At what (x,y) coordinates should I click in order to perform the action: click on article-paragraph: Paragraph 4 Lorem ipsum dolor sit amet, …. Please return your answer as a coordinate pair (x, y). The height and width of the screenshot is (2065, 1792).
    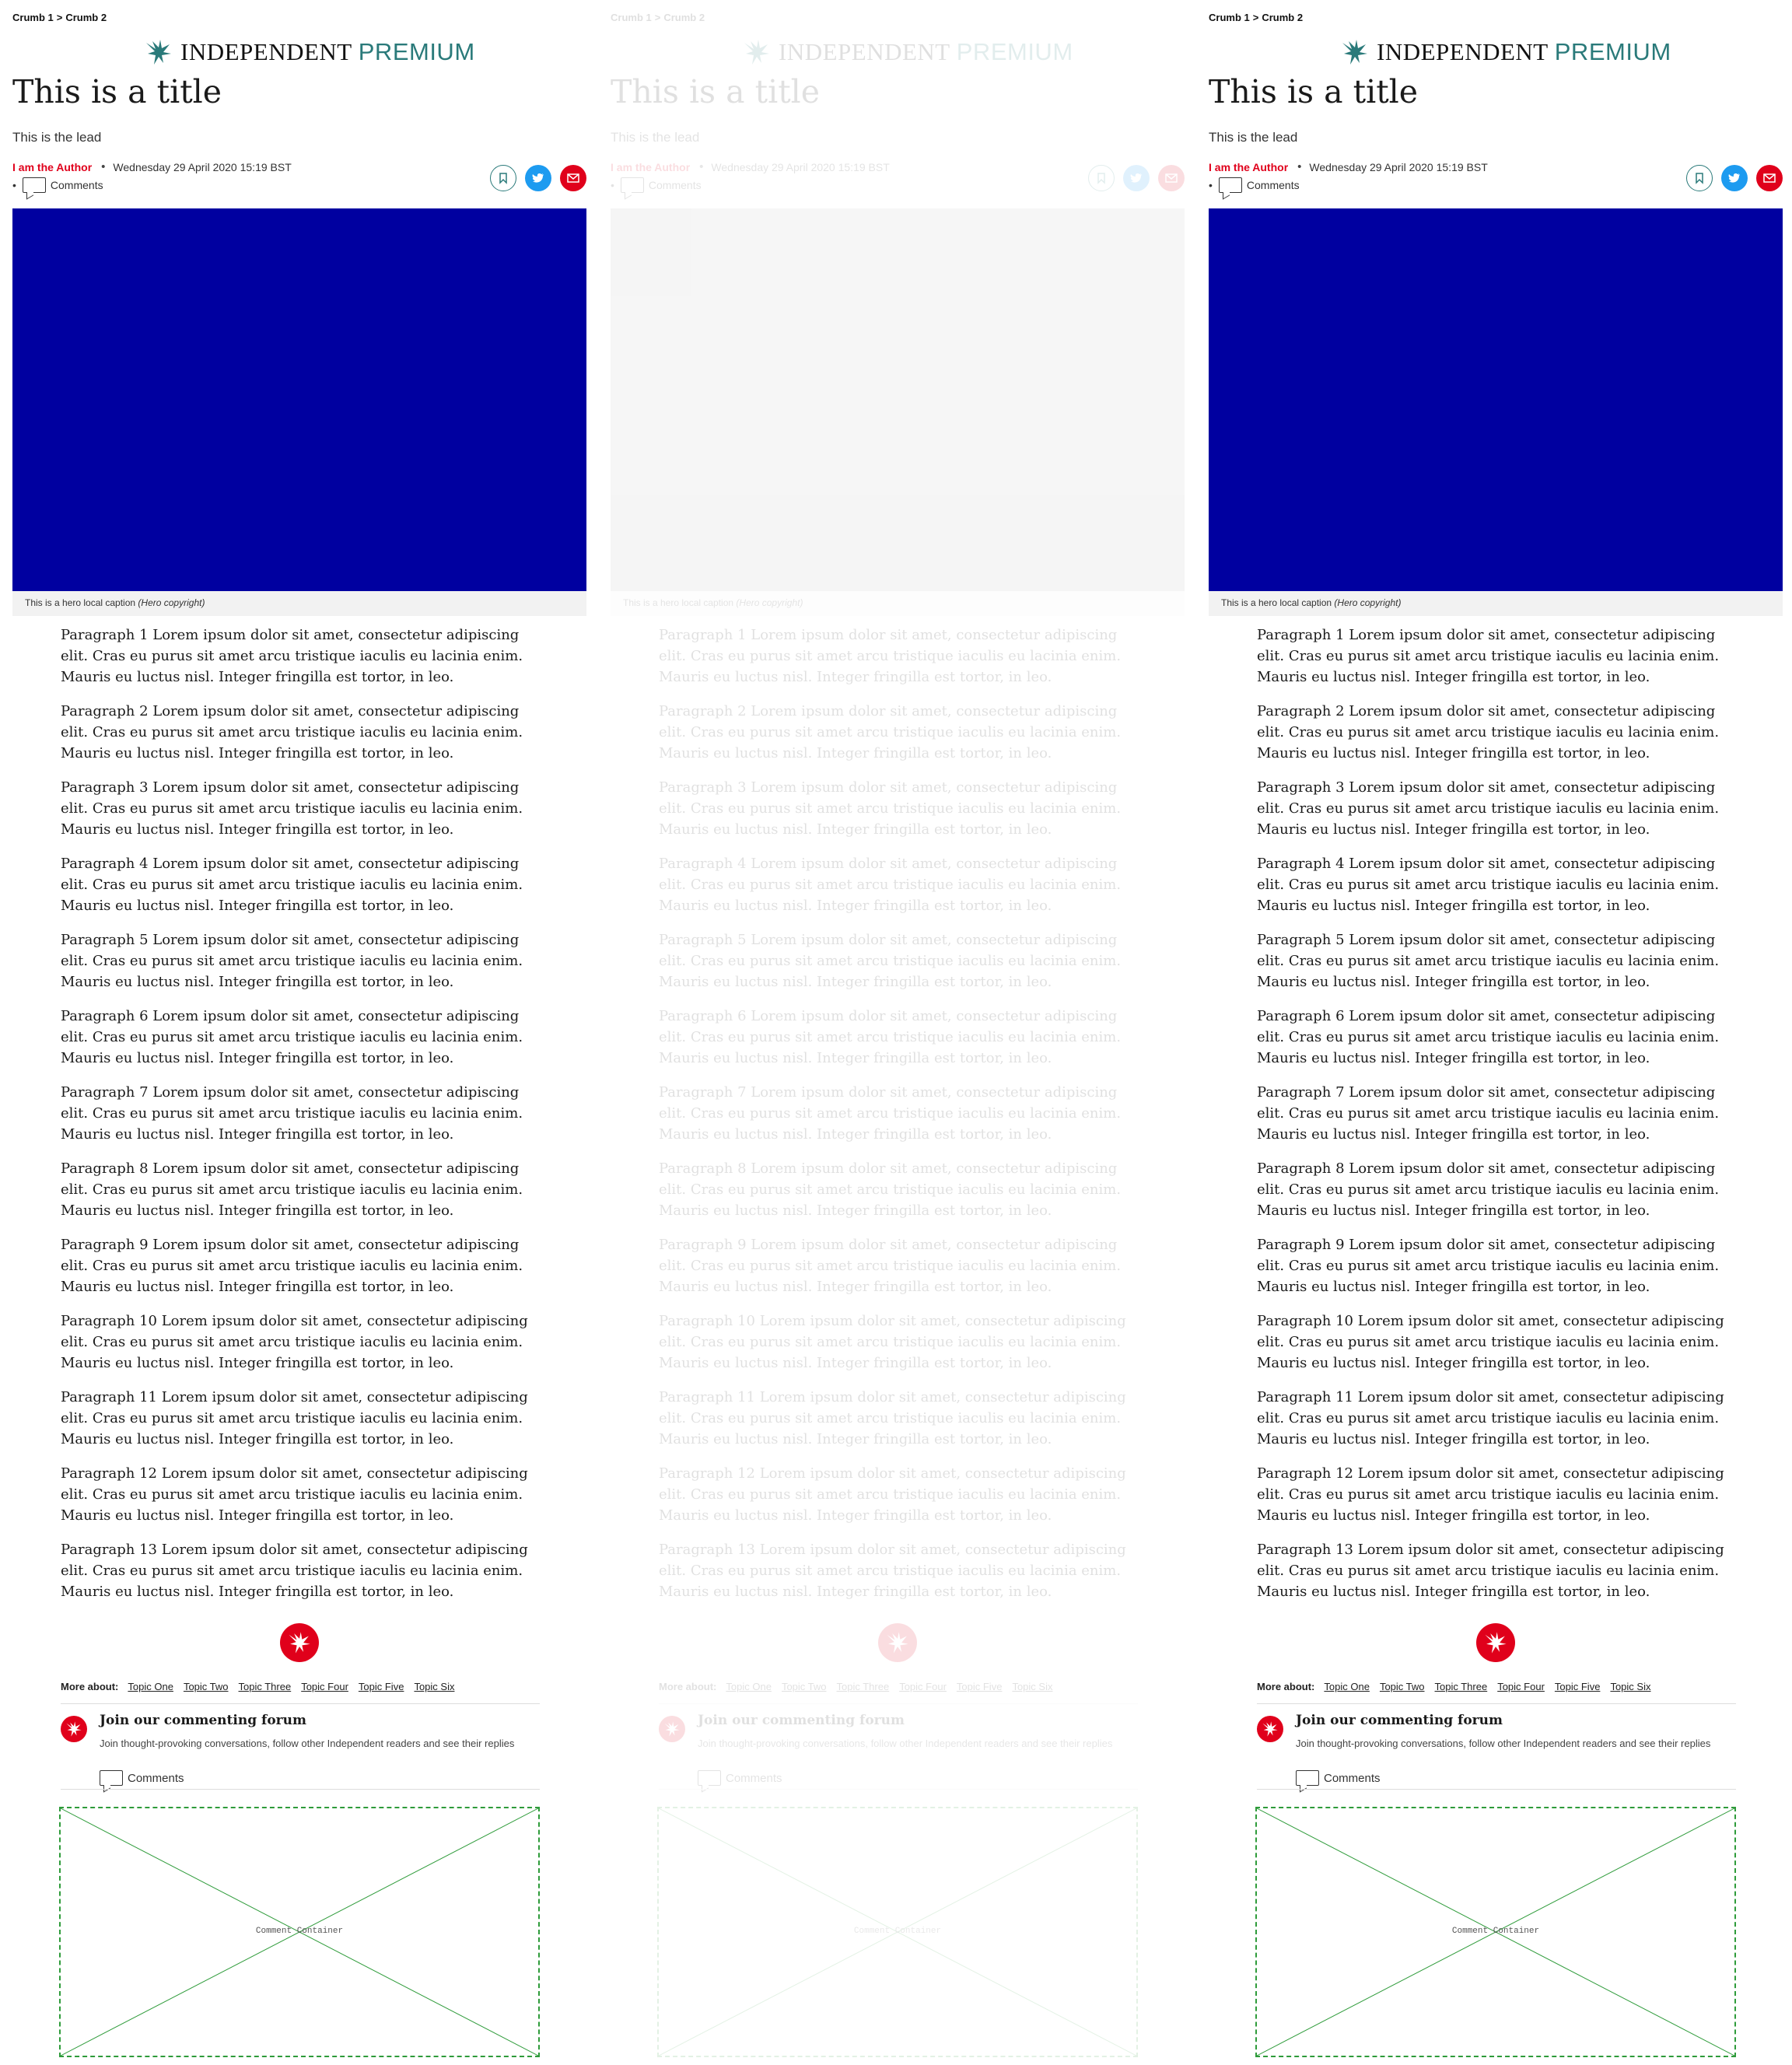
    Looking at the image, I should click on (292, 885).